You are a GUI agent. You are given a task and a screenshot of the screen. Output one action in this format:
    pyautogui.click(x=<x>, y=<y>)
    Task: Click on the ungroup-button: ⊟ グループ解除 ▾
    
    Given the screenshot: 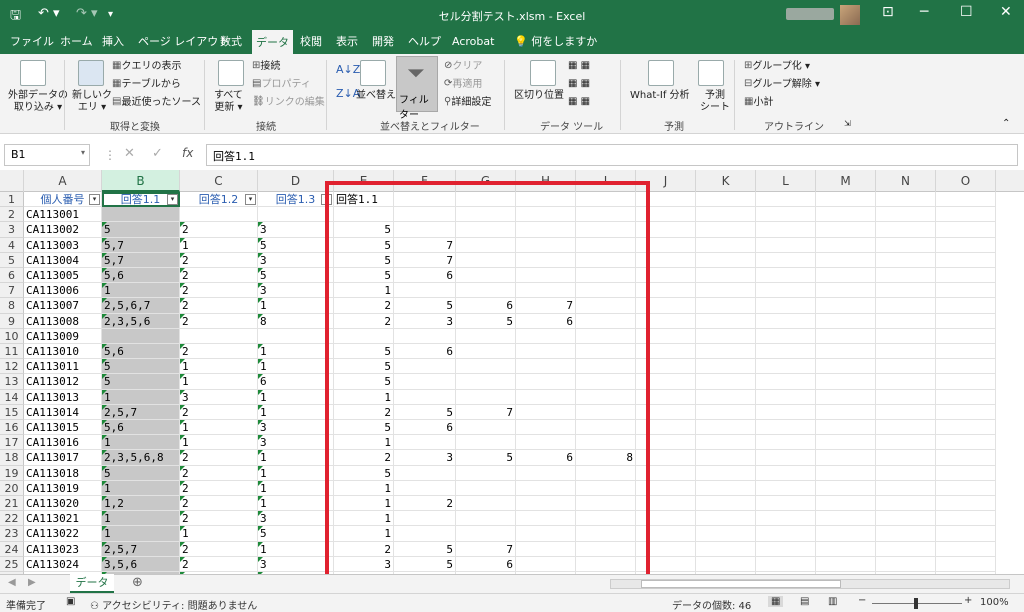 What is the action you would take?
    pyautogui.click(x=782, y=84)
    